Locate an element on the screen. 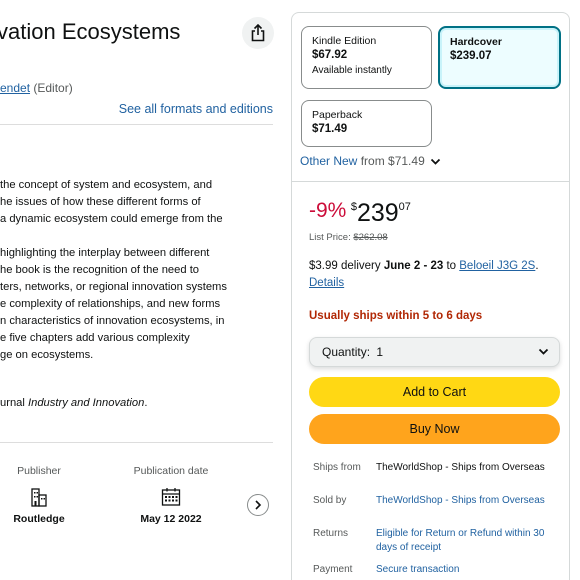 This screenshot has width=580, height=580. price-display: -9% $23907 is located at coordinates (360, 213).